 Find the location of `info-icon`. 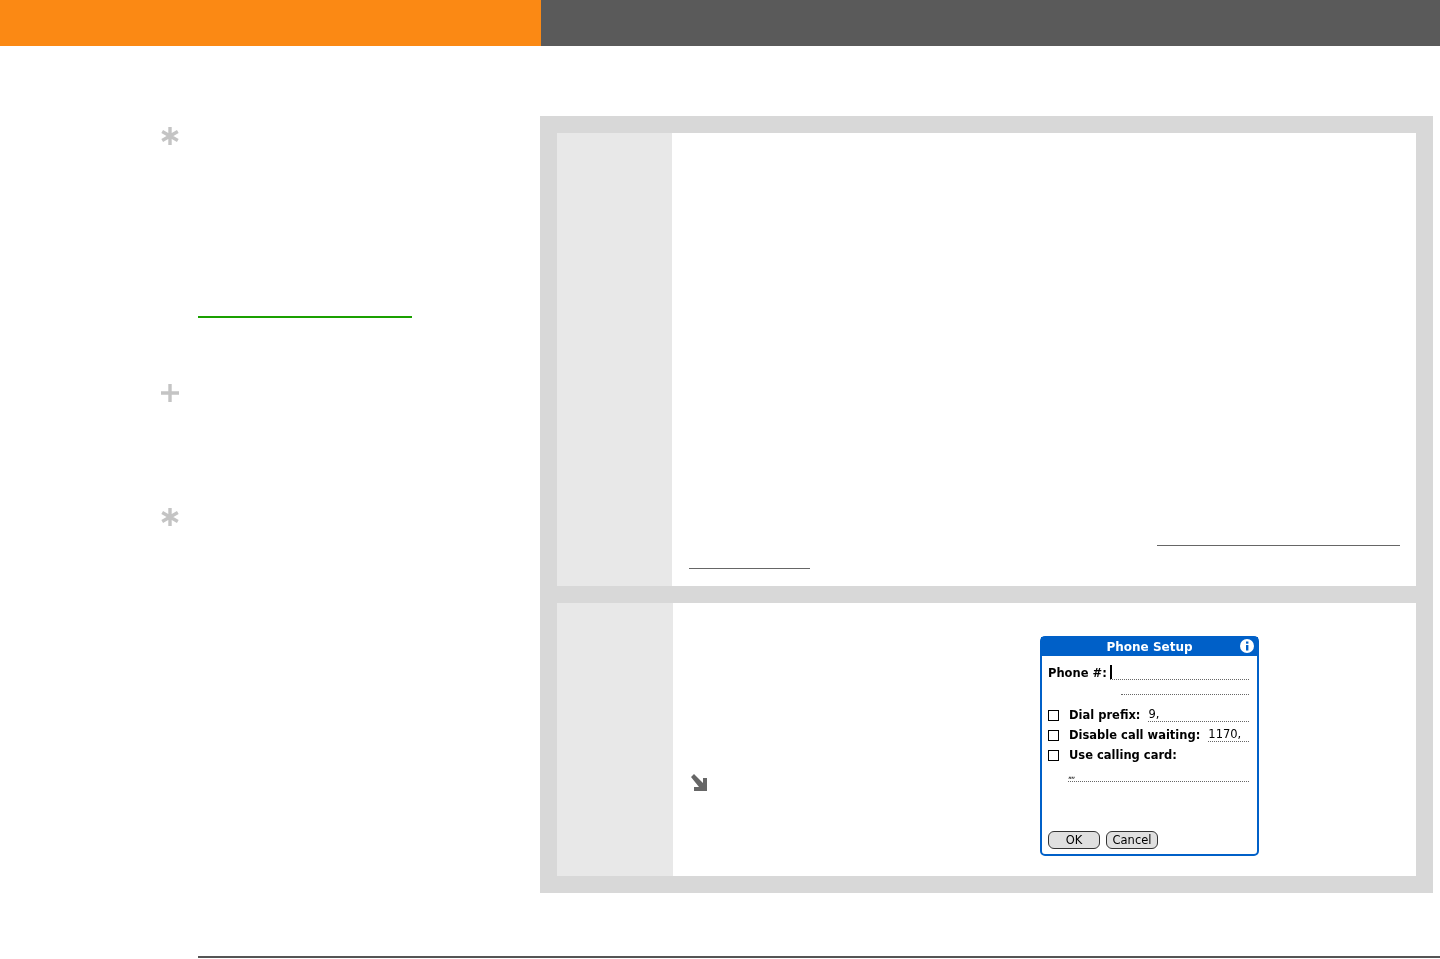

info-icon is located at coordinates (1247, 646).